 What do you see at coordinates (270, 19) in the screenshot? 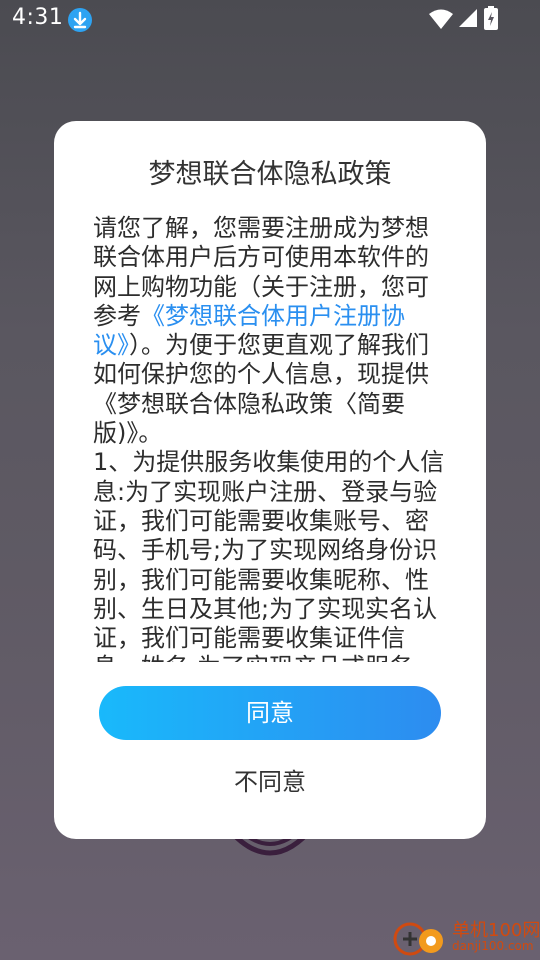
I see `status-bar: 4:31` at bounding box center [270, 19].